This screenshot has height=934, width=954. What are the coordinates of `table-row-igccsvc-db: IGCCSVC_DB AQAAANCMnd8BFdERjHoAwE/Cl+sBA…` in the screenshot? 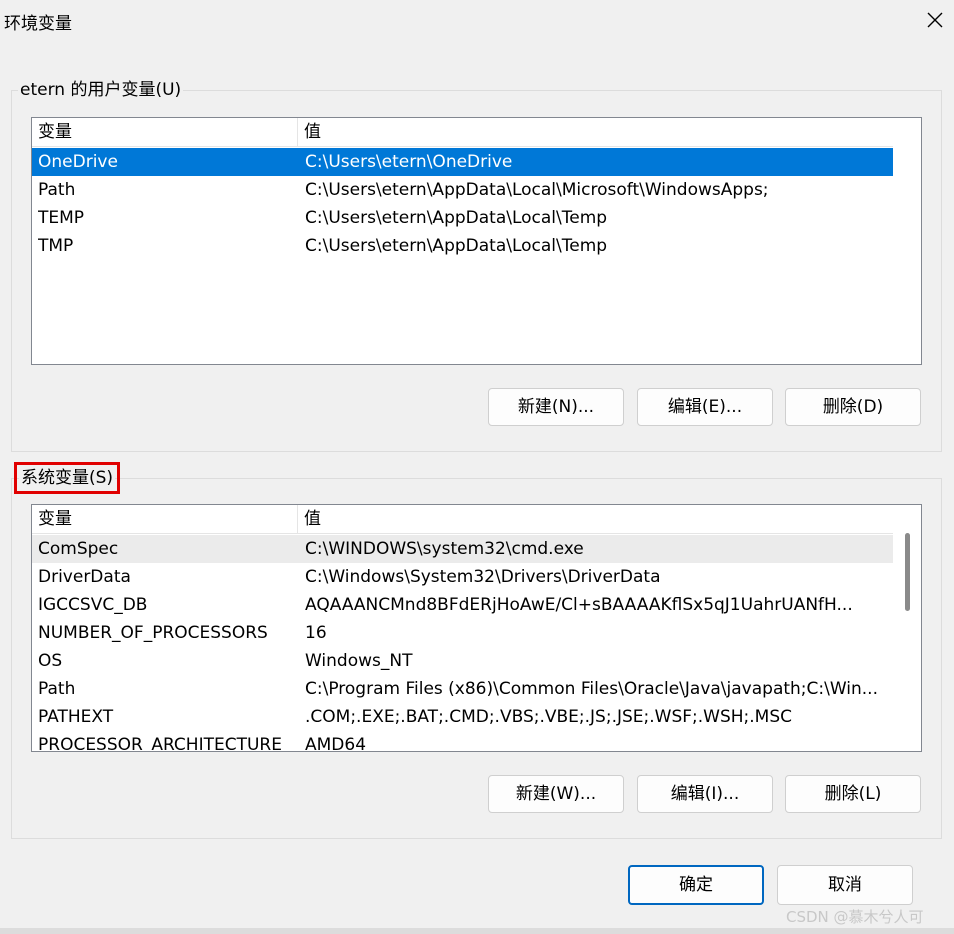 It's located at (462, 605).